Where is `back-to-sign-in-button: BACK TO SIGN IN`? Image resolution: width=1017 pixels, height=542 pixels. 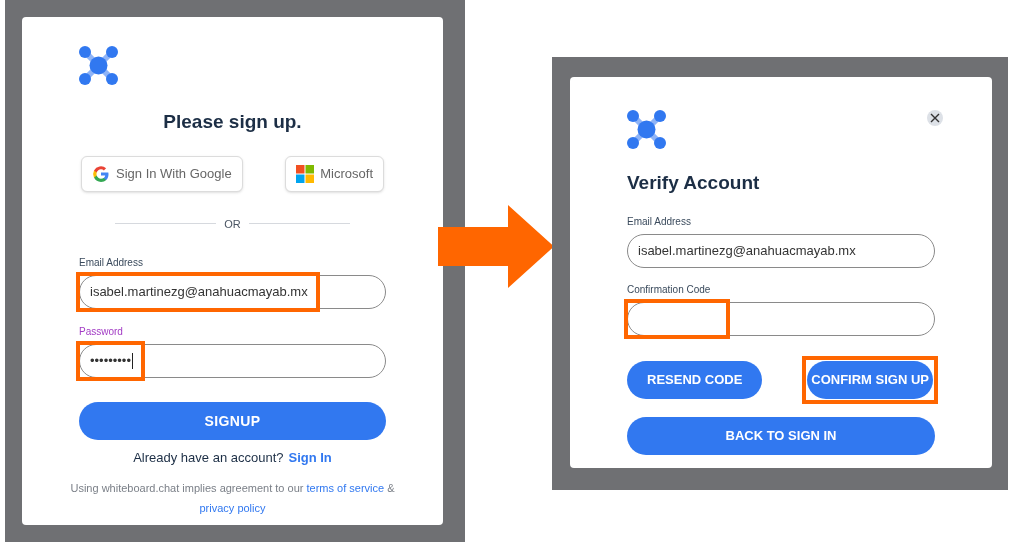 back-to-sign-in-button: BACK TO SIGN IN is located at coordinates (781, 435).